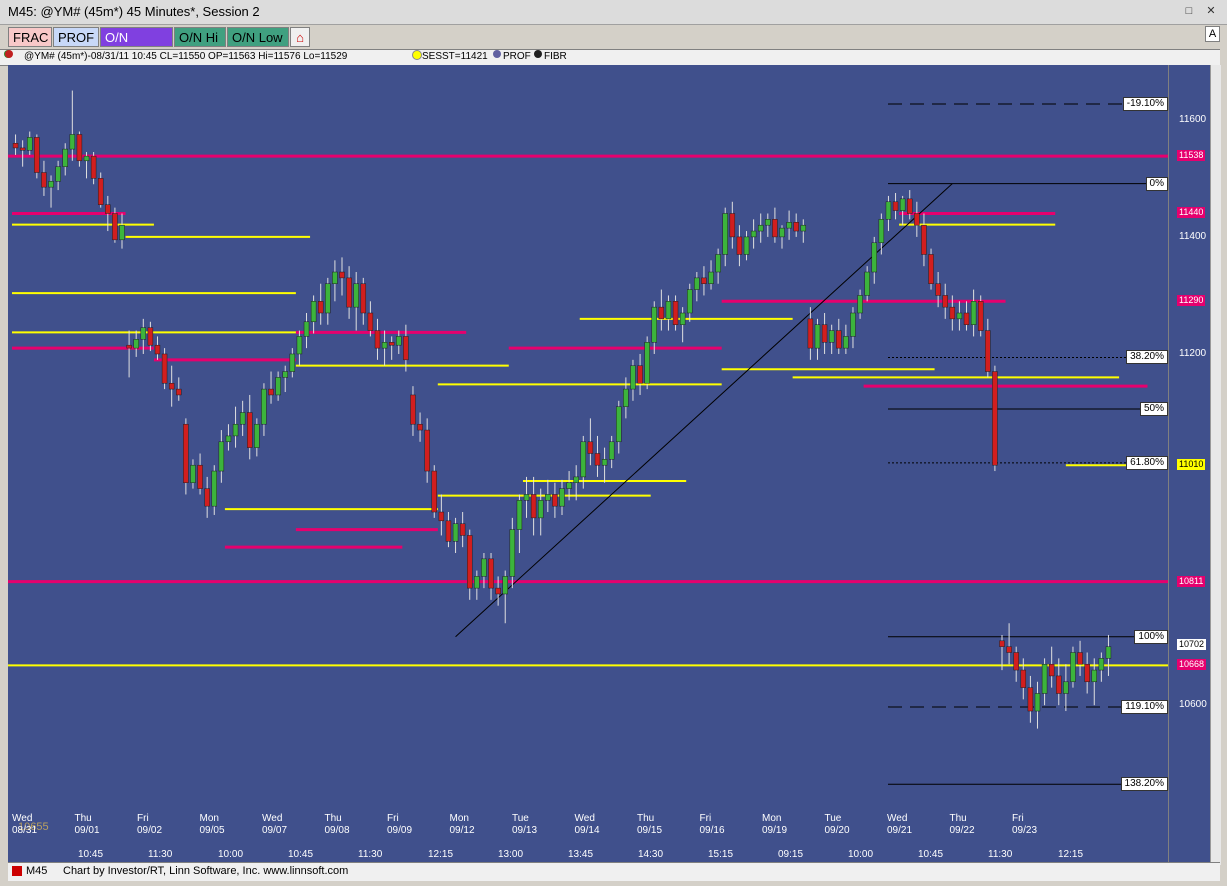 Image resolution: width=1227 pixels, height=886 pixels. I want to click on fib-label: 0%, so click(1156, 183).